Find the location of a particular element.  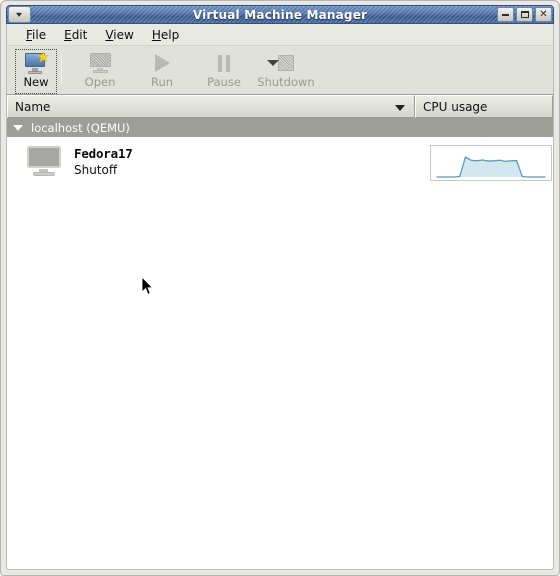

new-vm-monitor-star-icon: ★ is located at coordinates (37, 62).